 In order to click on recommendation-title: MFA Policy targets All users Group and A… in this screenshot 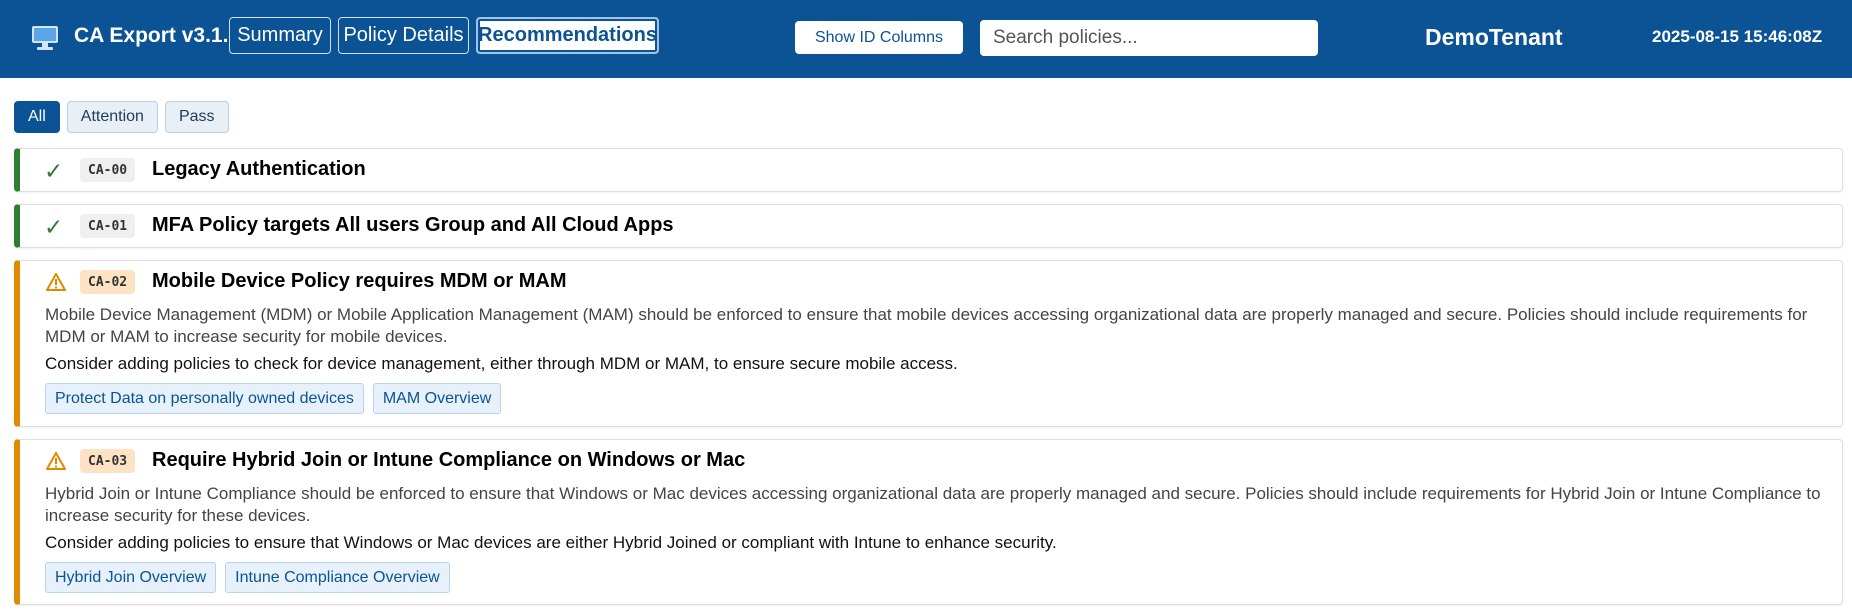, I will do `click(413, 225)`.